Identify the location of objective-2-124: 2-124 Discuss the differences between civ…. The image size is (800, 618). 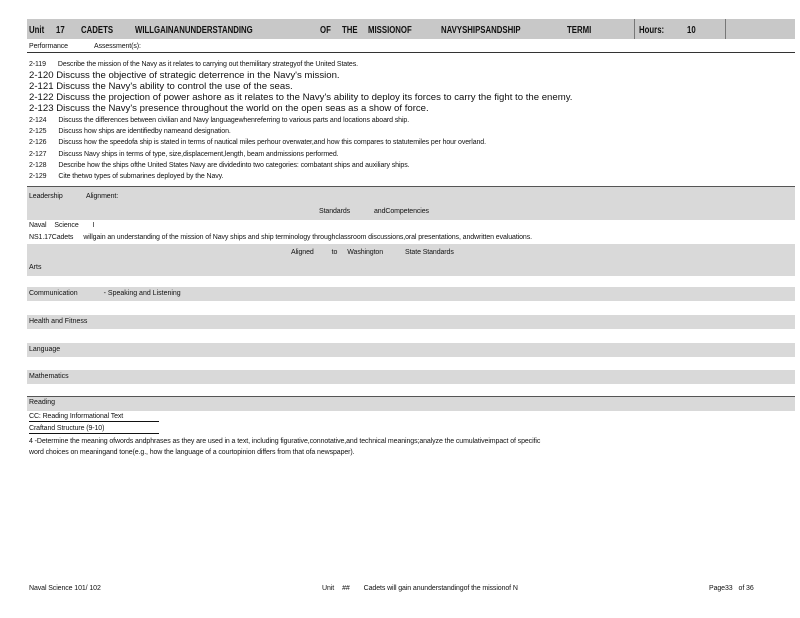
(219, 120).